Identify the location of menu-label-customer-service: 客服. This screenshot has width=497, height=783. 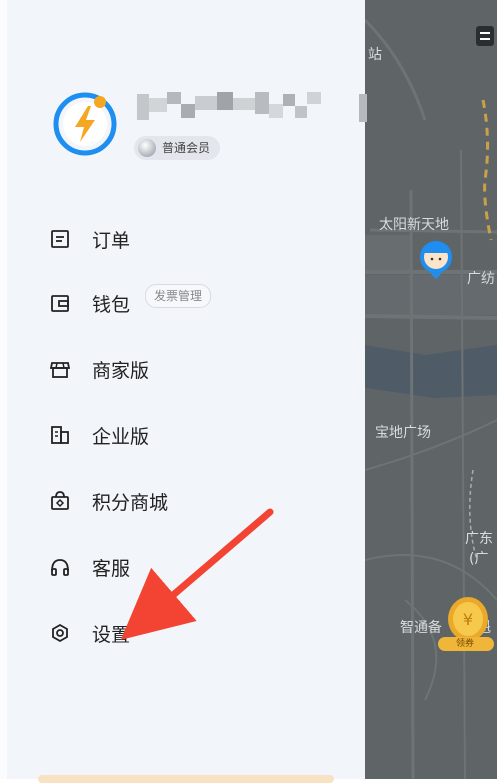
(111, 568).